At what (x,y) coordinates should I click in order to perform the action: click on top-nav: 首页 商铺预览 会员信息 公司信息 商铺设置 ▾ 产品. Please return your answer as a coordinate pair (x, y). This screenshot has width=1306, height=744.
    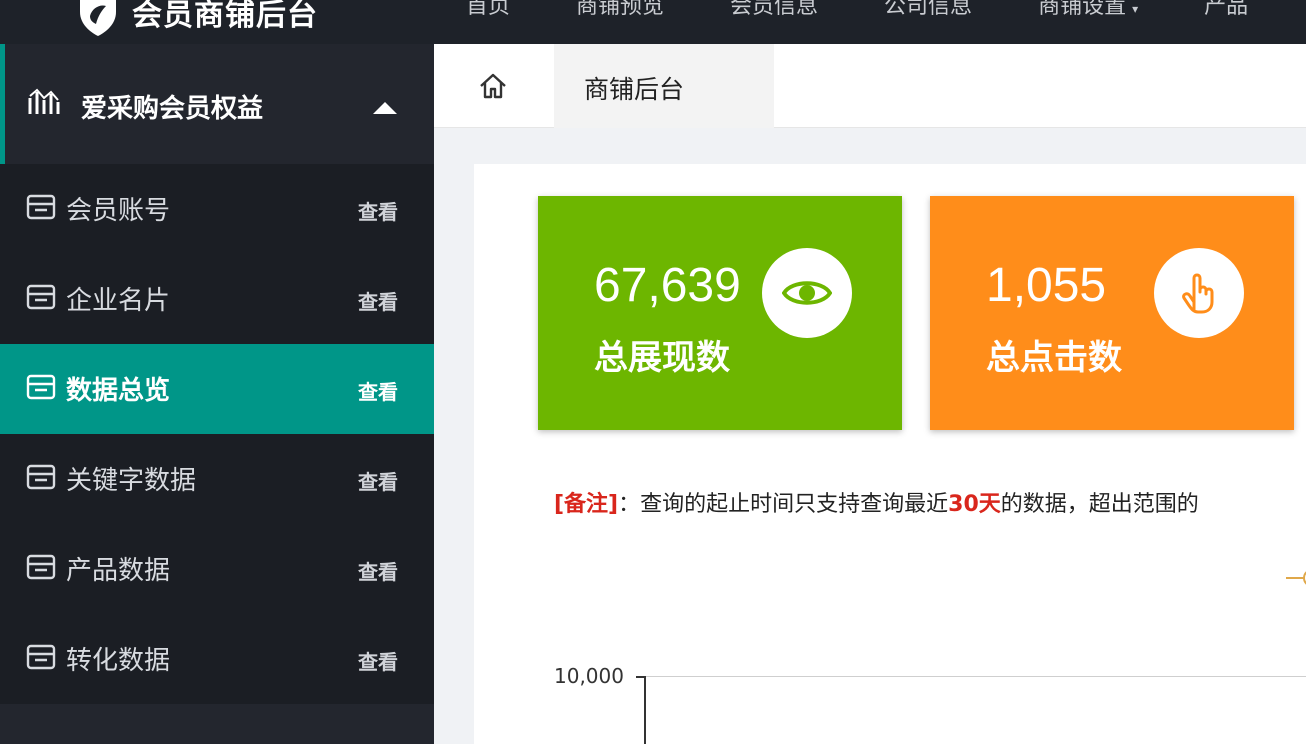
    Looking at the image, I should click on (886, 10).